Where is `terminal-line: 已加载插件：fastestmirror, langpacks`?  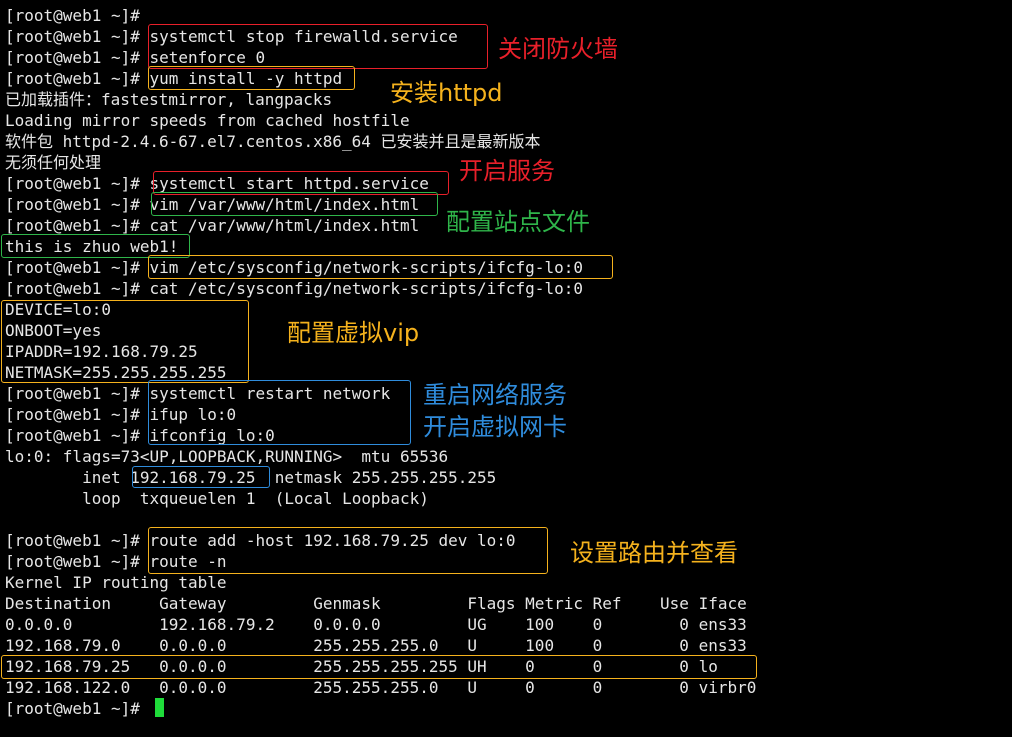 terminal-line: 已加载插件：fastestmirror, langpacks is located at coordinates (169, 99).